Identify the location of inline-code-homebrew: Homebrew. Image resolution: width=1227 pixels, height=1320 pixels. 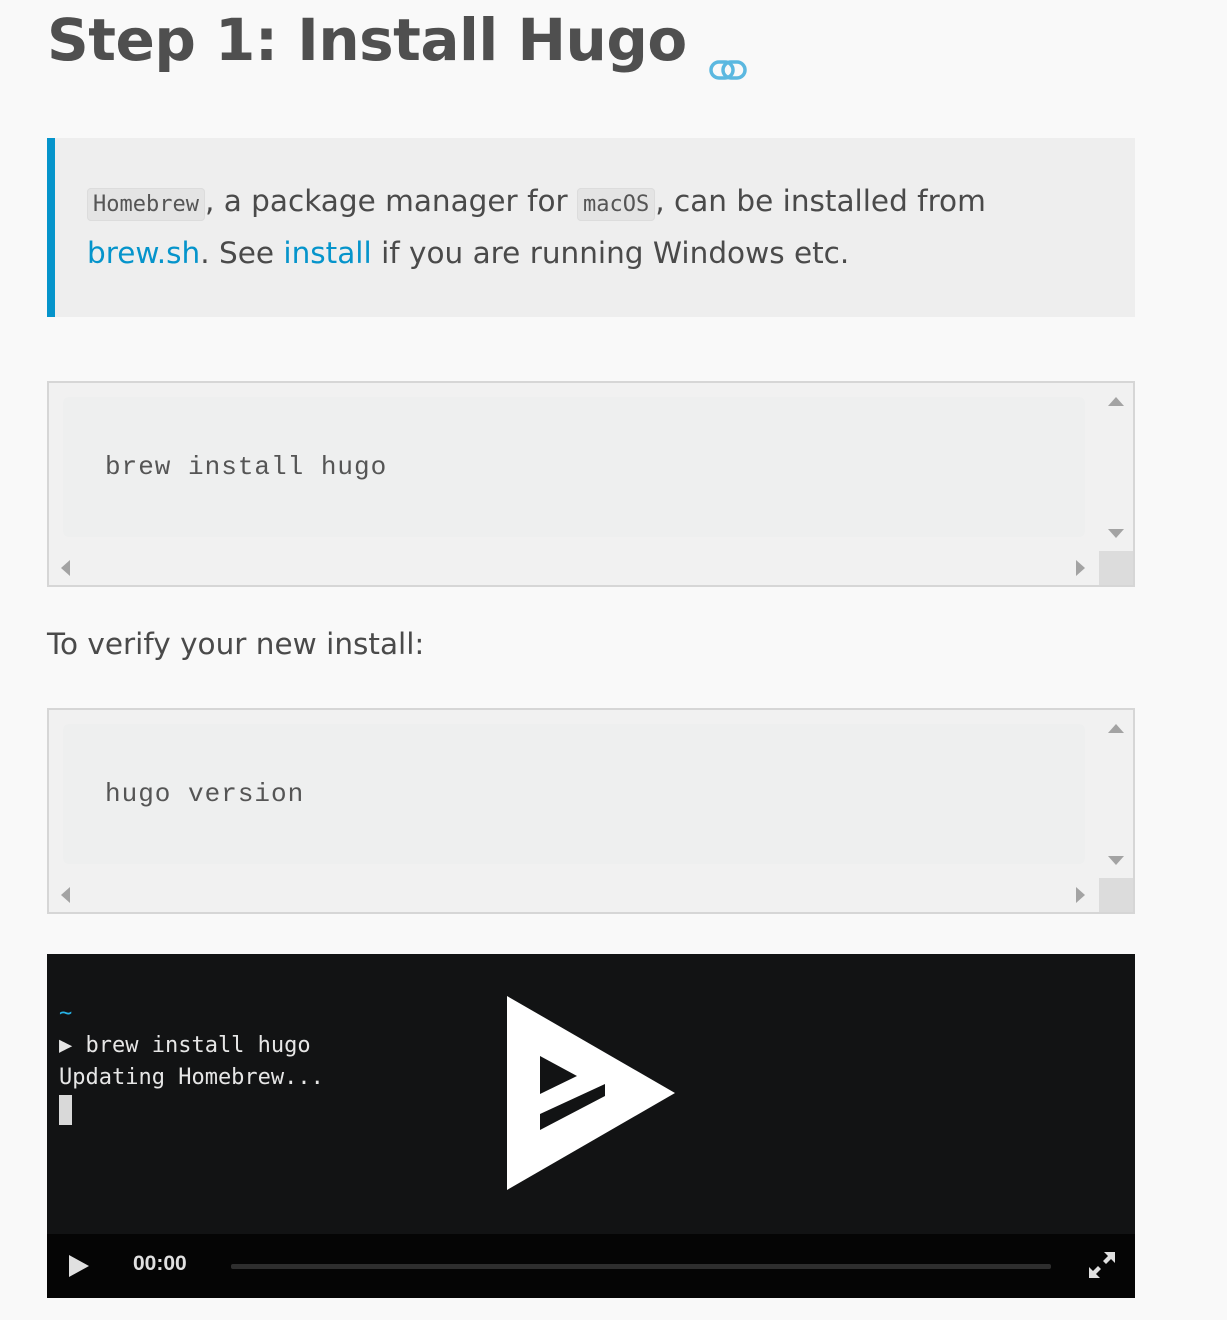
(146, 204).